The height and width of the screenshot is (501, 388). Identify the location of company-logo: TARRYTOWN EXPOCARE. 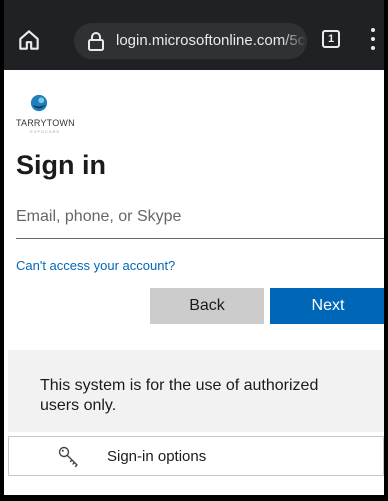
(49, 119).